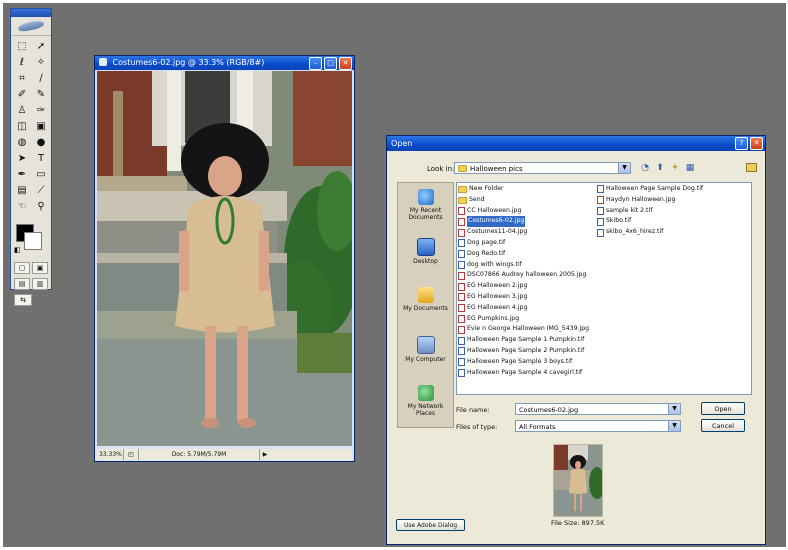 The image size is (788, 550). I want to click on up-folder-icon: ⬆, so click(660, 168).